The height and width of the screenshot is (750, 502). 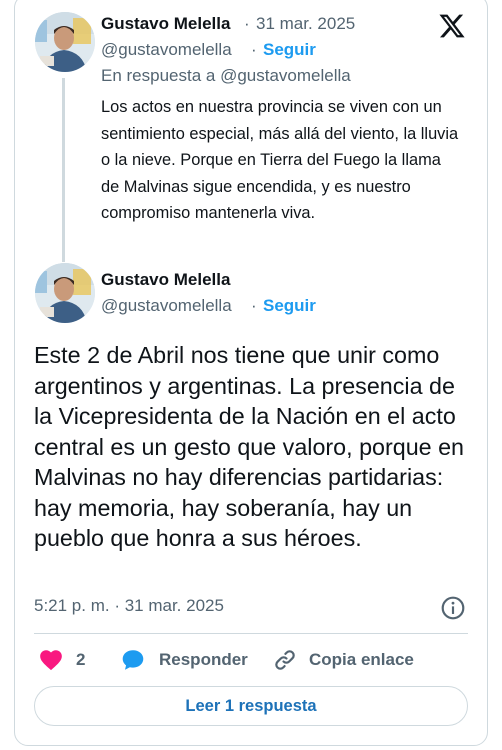 I want to click on like-count: 2, so click(x=81, y=659).